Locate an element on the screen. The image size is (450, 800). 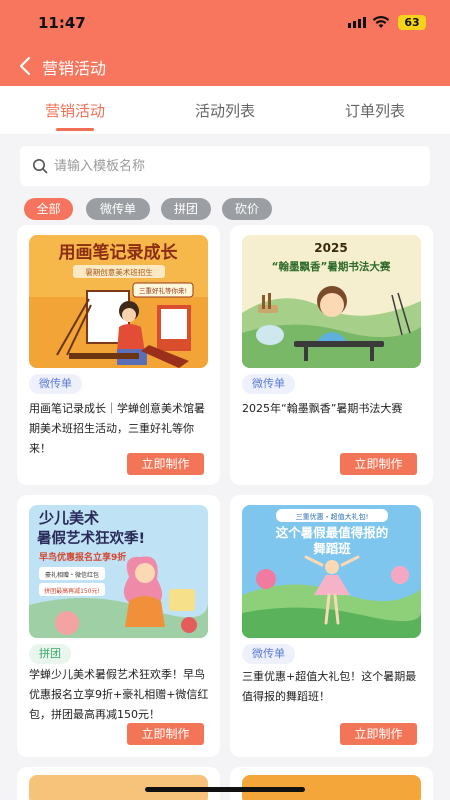
filter-chip-all: 全部 is located at coordinates (48, 209).